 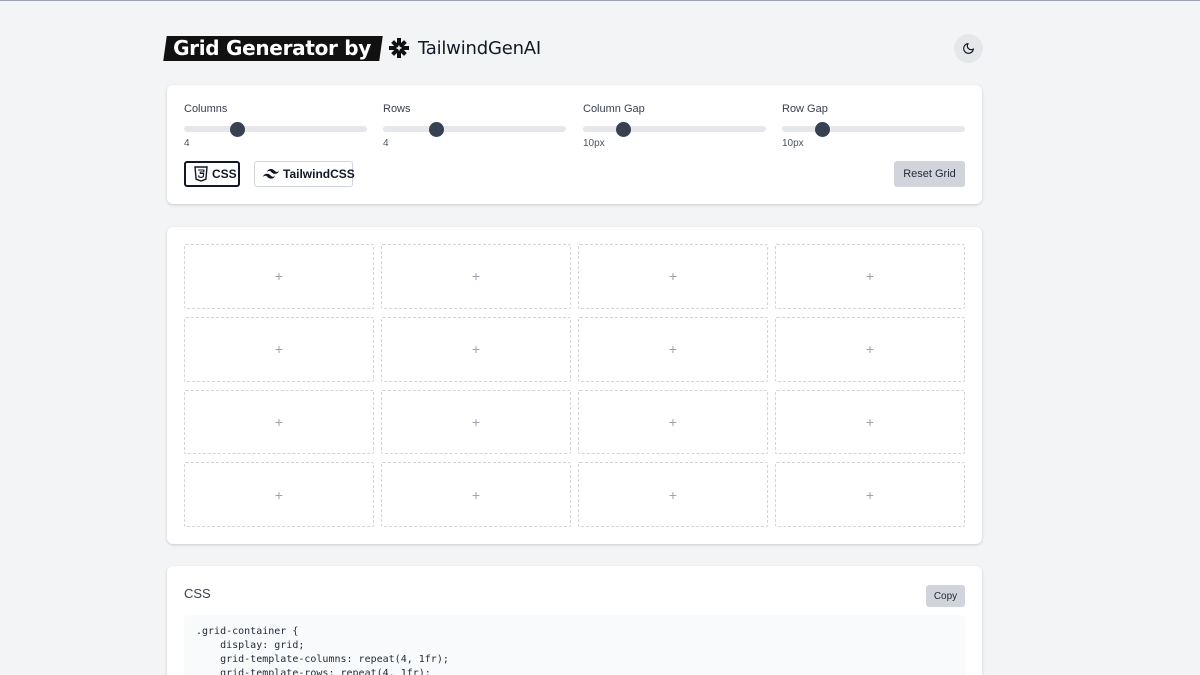 I want to click on css3-icon, so click(x=201, y=174).